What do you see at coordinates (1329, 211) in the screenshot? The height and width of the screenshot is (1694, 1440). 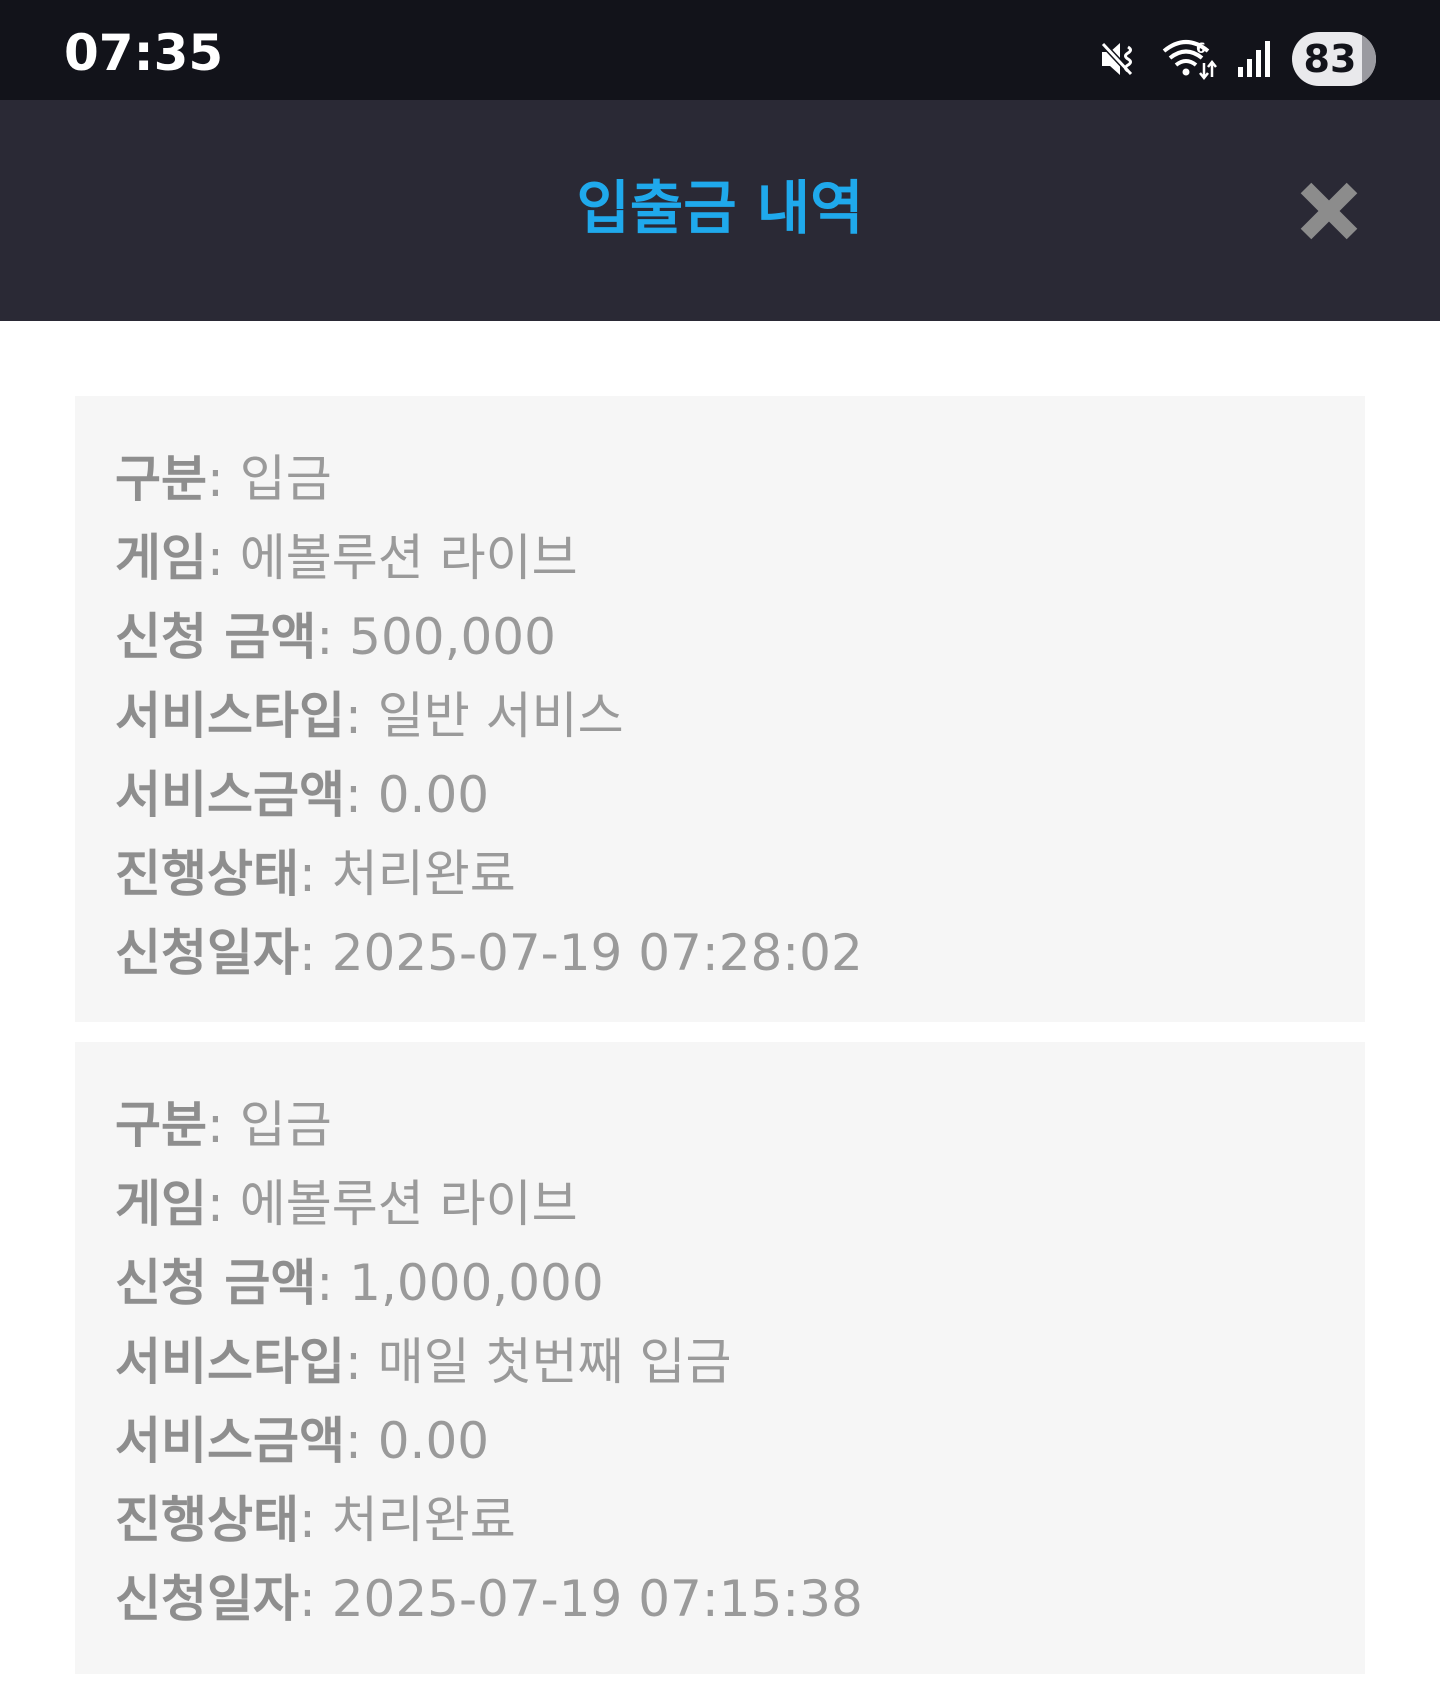 I see `close-icon` at bounding box center [1329, 211].